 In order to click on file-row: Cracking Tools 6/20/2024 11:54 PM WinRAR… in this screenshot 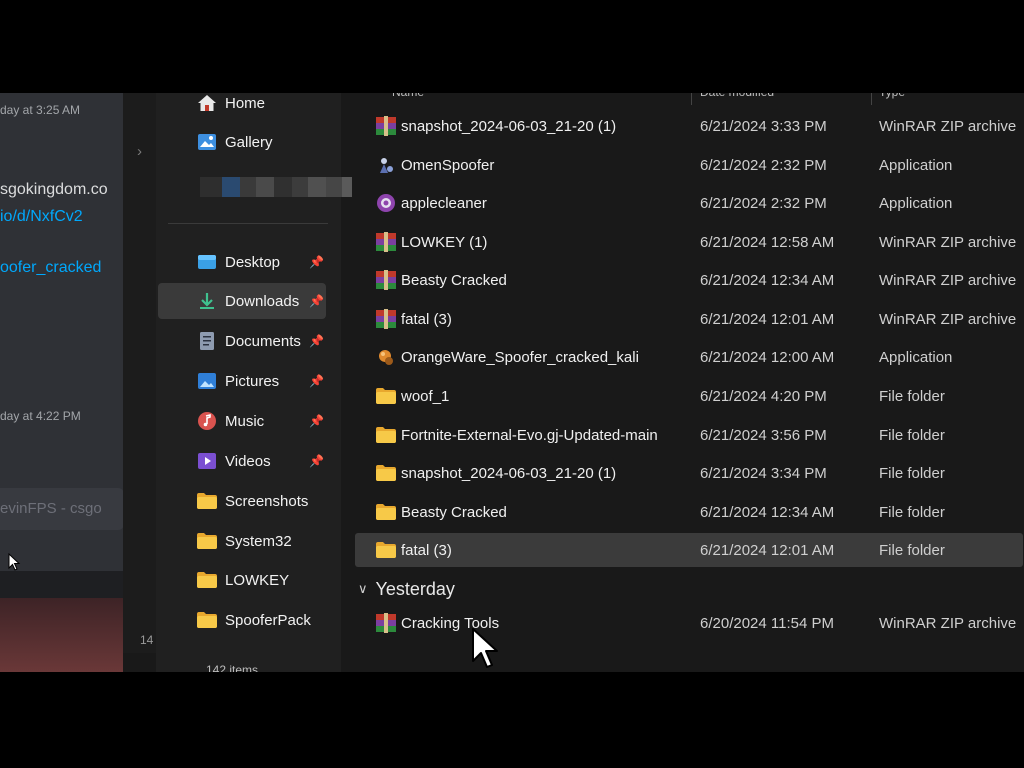, I will do `click(689, 623)`.